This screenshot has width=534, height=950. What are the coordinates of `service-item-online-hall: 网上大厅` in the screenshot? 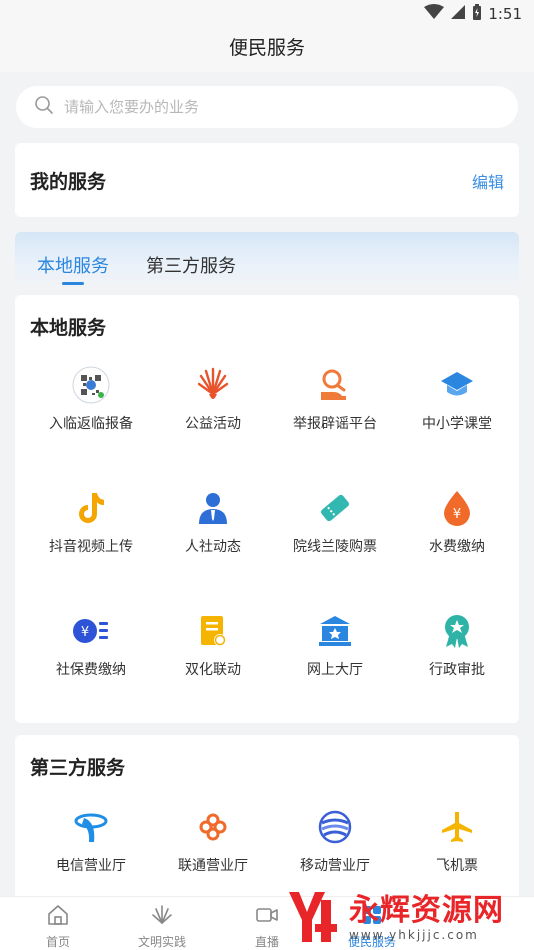 It's located at (335, 645).